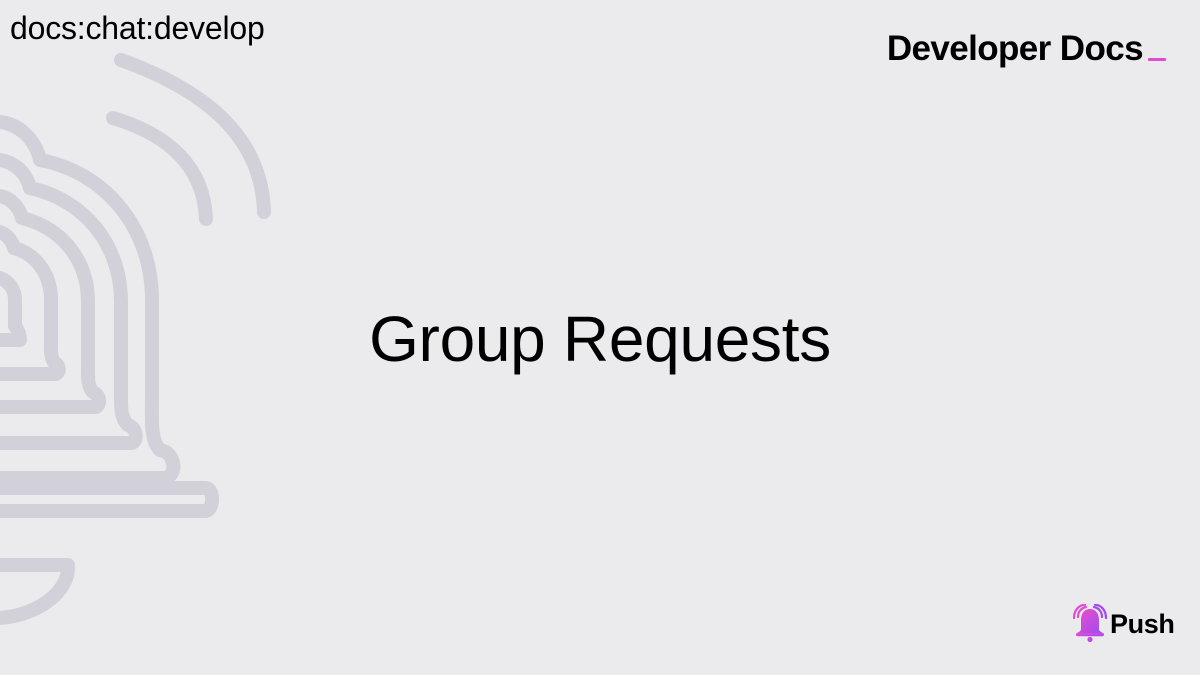 The width and height of the screenshot is (1200, 675). I want to click on signal-wave-inner, so click(159, 168).